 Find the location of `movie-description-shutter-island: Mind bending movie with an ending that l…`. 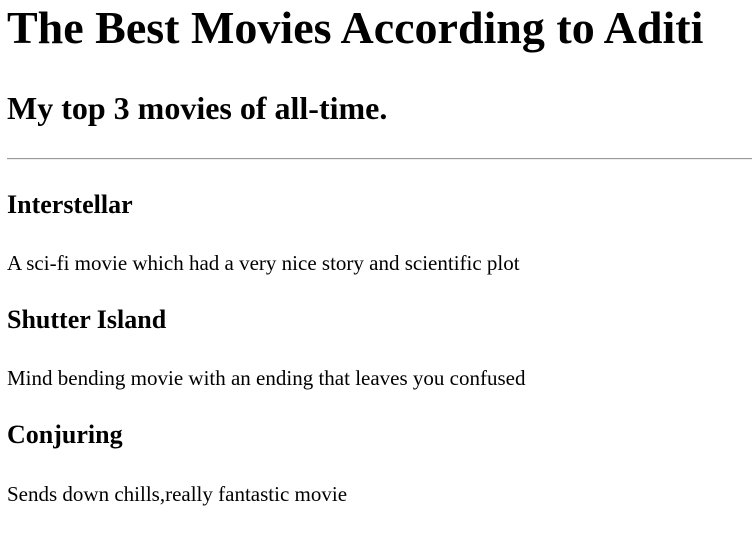

movie-description-shutter-island: Mind bending movie with an ending that l… is located at coordinates (266, 378).